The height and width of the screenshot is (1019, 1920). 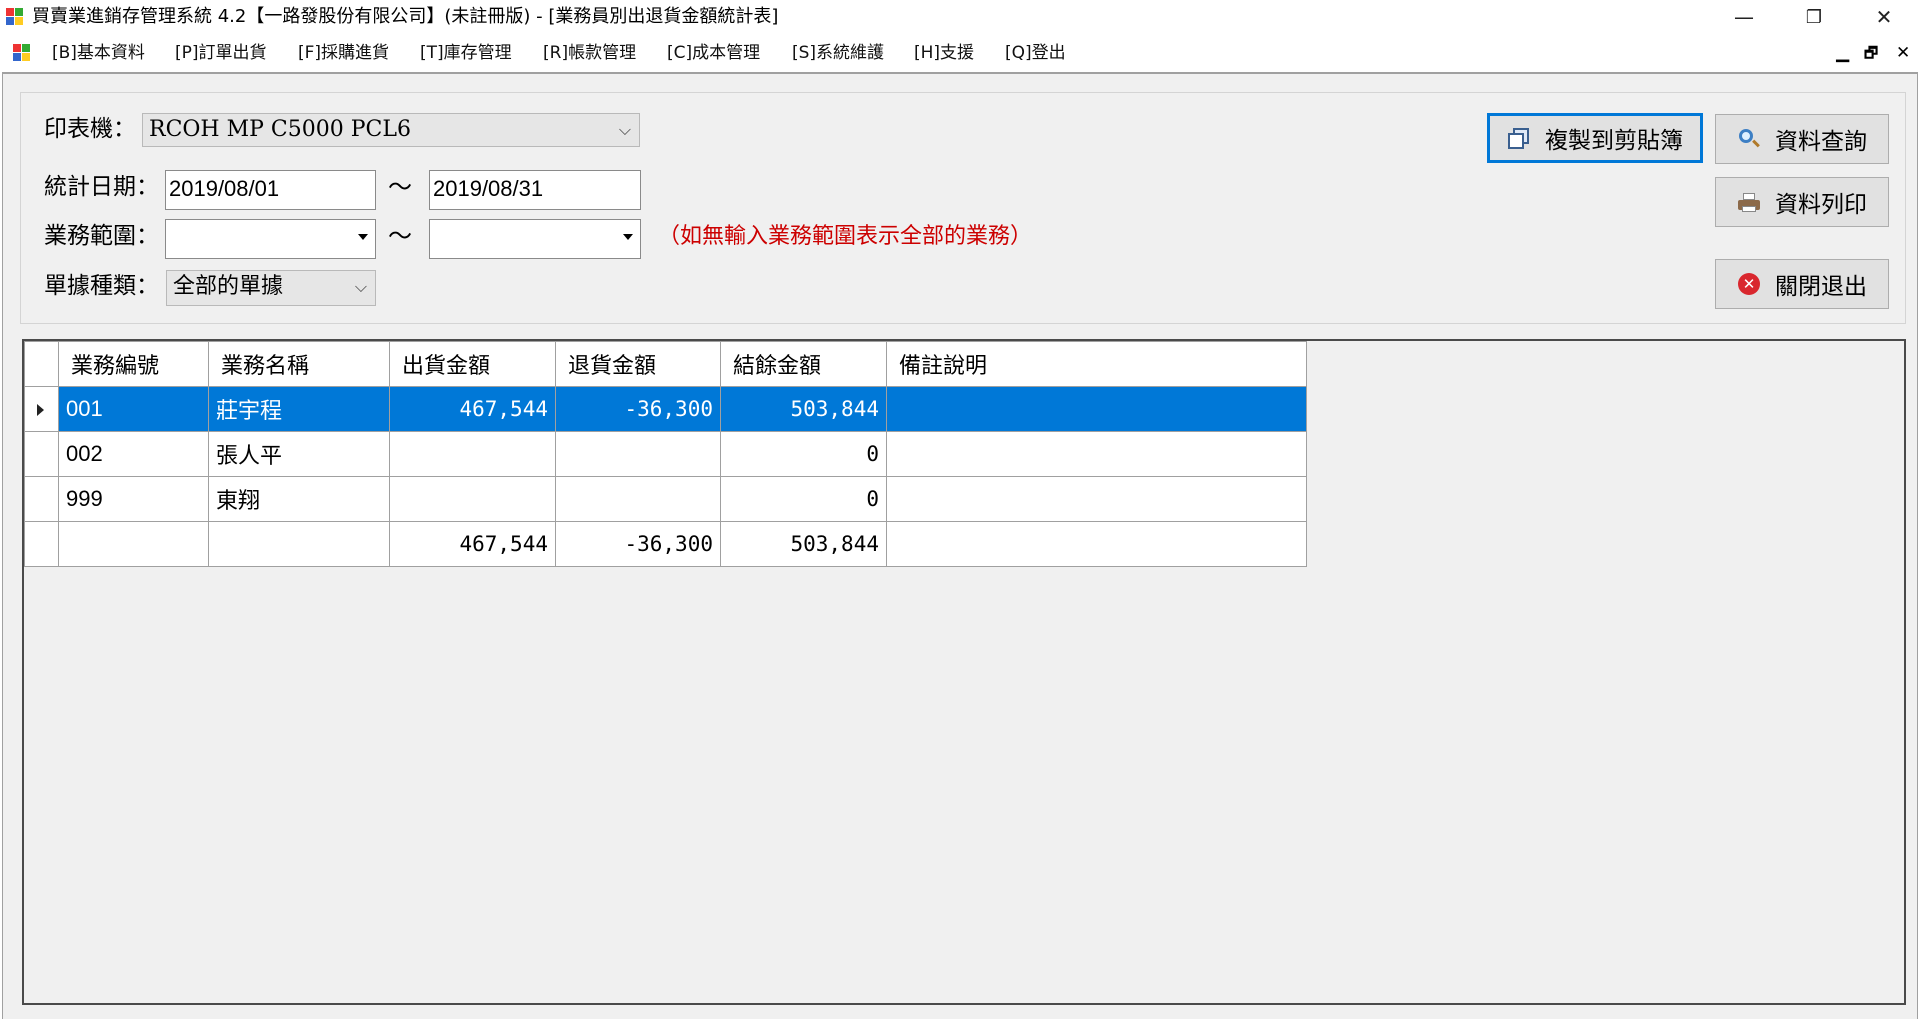 I want to click on printer-icon, so click(x=1749, y=202).